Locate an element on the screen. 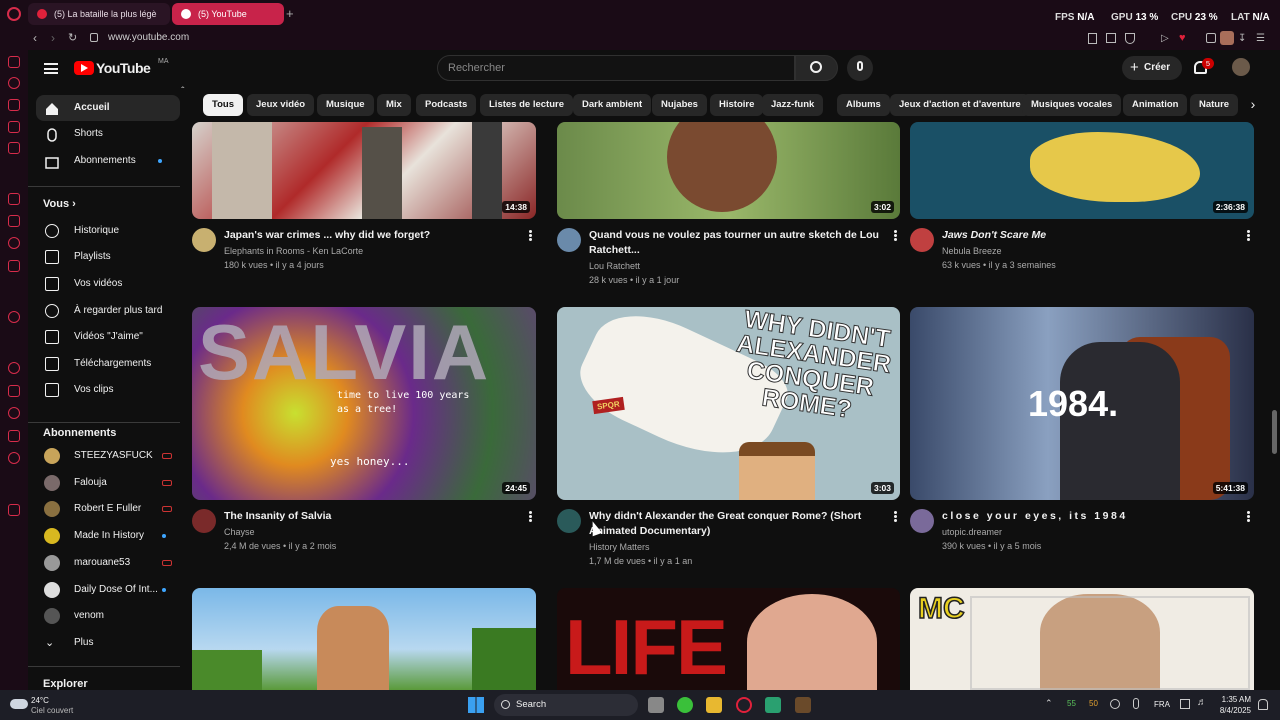 The width and height of the screenshot is (1280, 720). xbox-icon is located at coordinates (685, 705).